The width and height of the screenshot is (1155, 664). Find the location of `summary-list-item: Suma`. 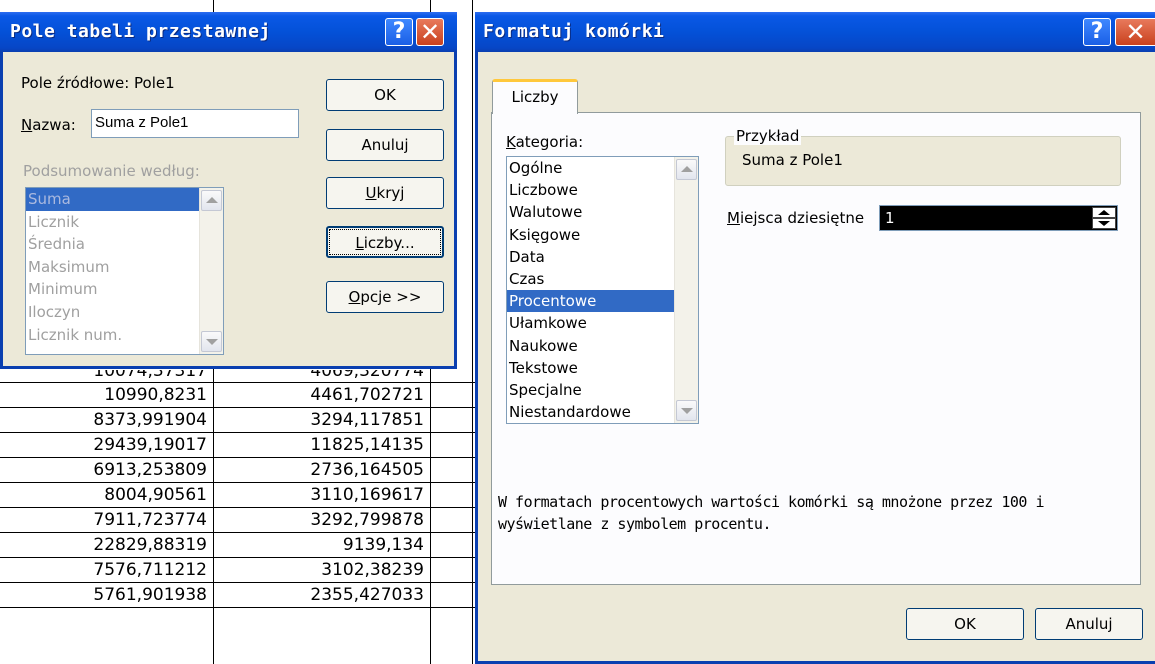

summary-list-item: Suma is located at coordinates (124, 199).